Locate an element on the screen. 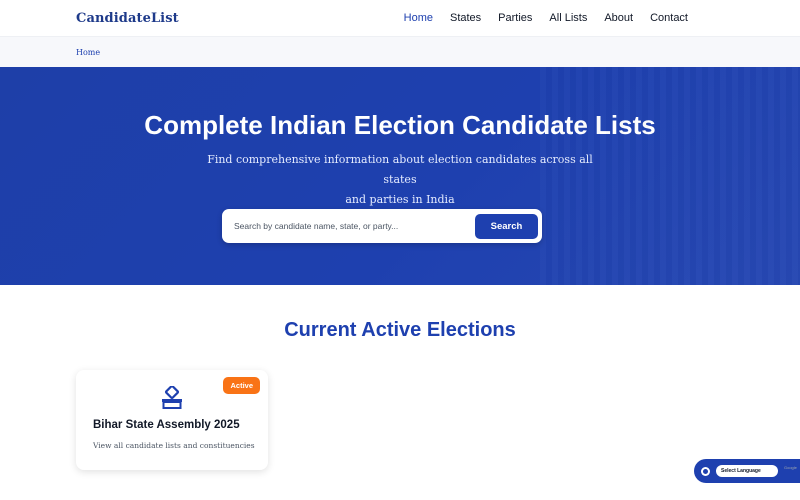 This screenshot has width=800, height=500. language-widget: Select Language Google is located at coordinates (747, 471).